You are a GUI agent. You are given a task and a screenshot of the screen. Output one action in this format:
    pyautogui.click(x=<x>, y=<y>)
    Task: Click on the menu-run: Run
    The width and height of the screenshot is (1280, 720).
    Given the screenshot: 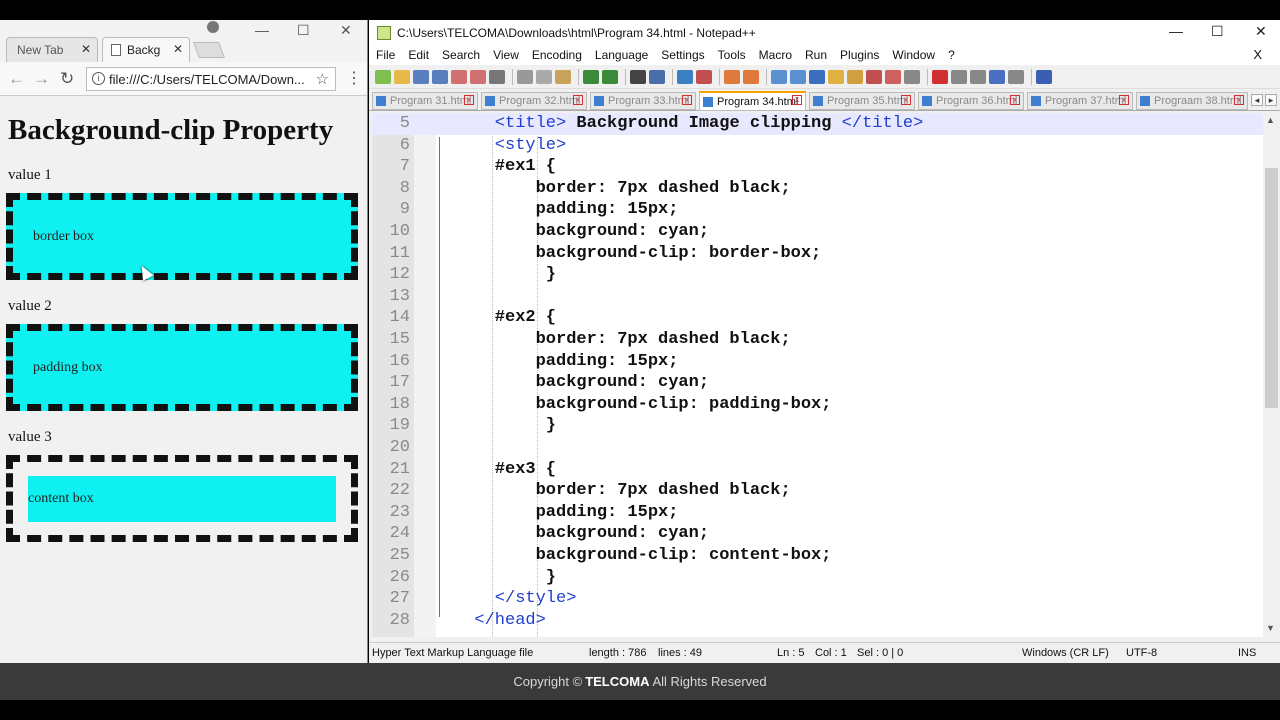 What is the action you would take?
    pyautogui.click(x=816, y=55)
    